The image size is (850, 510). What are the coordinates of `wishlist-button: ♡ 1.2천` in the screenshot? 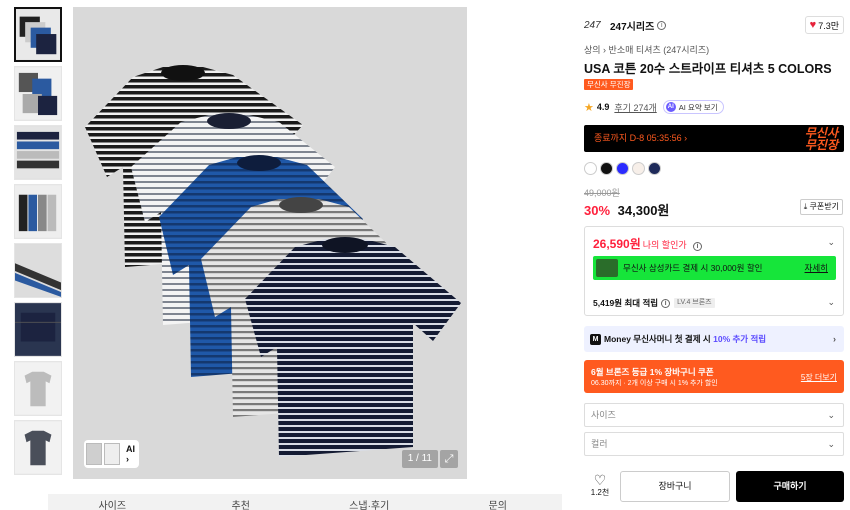 It's located at (600, 485).